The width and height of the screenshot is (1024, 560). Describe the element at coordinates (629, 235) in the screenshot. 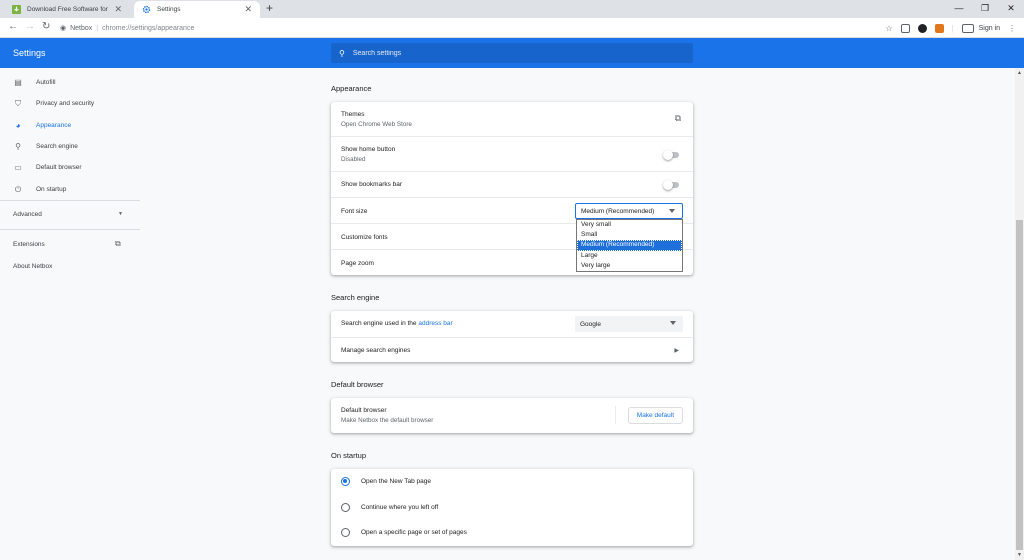

I see `font-option-small: Small` at that location.